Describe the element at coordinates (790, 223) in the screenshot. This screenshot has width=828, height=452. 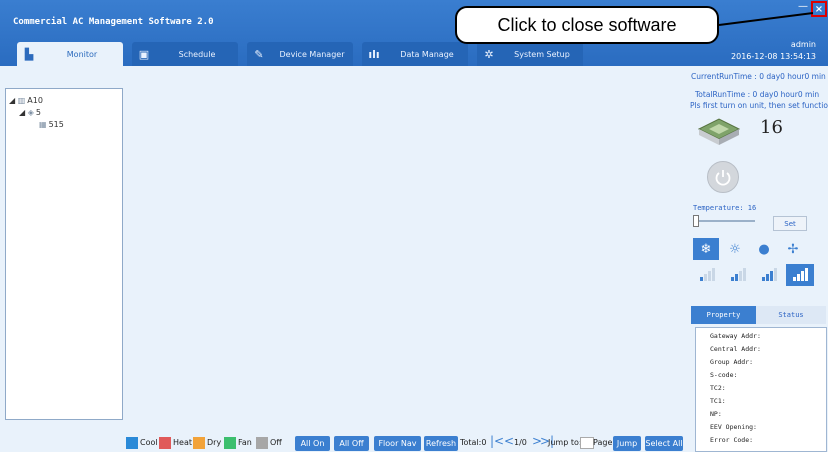
I see `set-button: Set` at that location.